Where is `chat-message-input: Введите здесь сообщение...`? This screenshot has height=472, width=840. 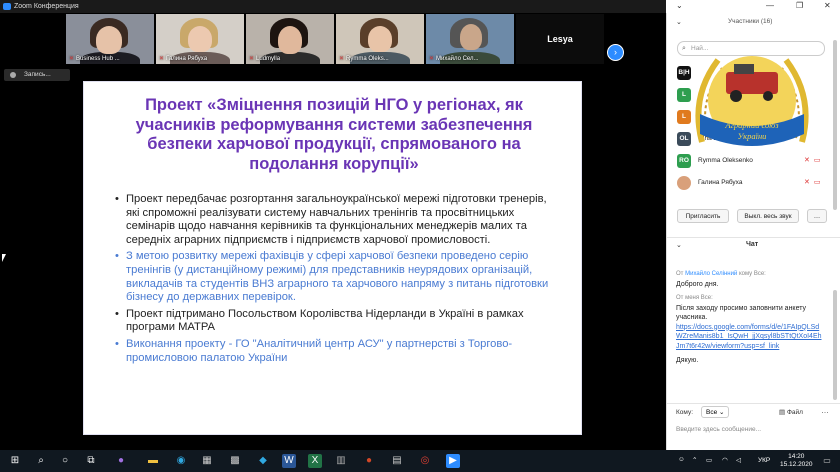
chat-message-input: Введите здесь сообщение... is located at coordinates (751, 429).